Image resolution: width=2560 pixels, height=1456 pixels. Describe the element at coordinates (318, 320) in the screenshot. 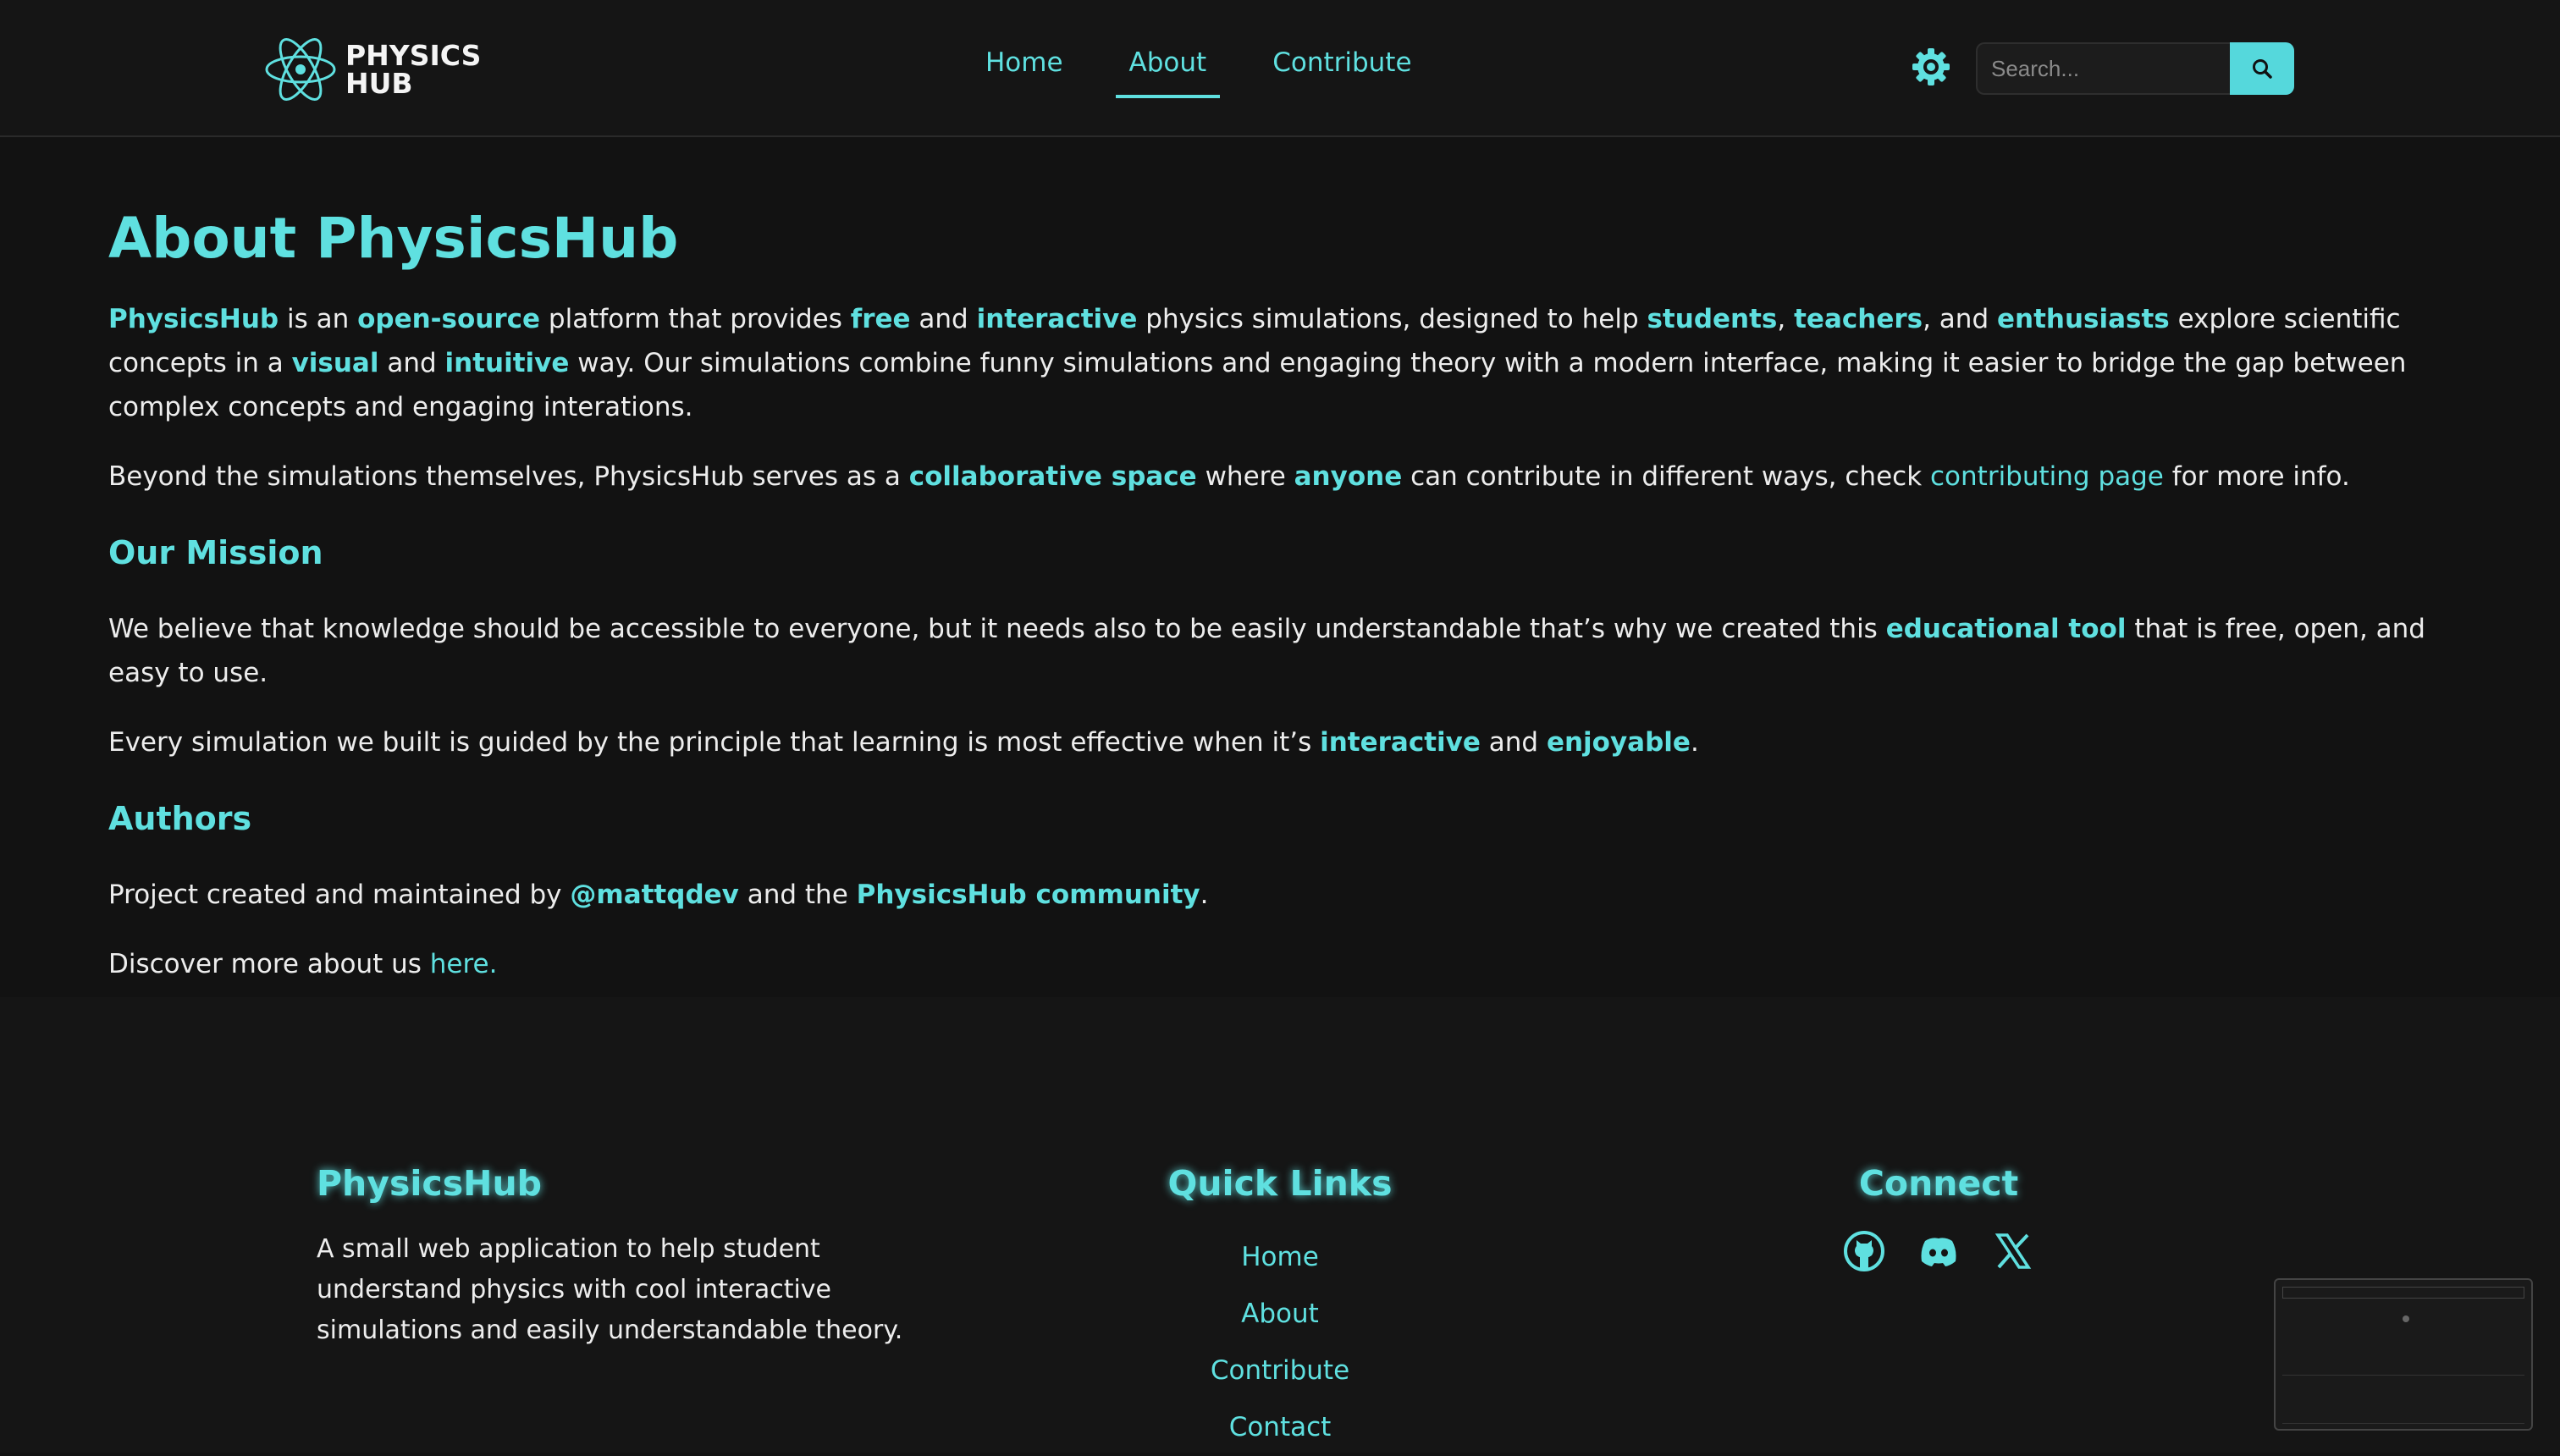

I see `text: is an` at that location.